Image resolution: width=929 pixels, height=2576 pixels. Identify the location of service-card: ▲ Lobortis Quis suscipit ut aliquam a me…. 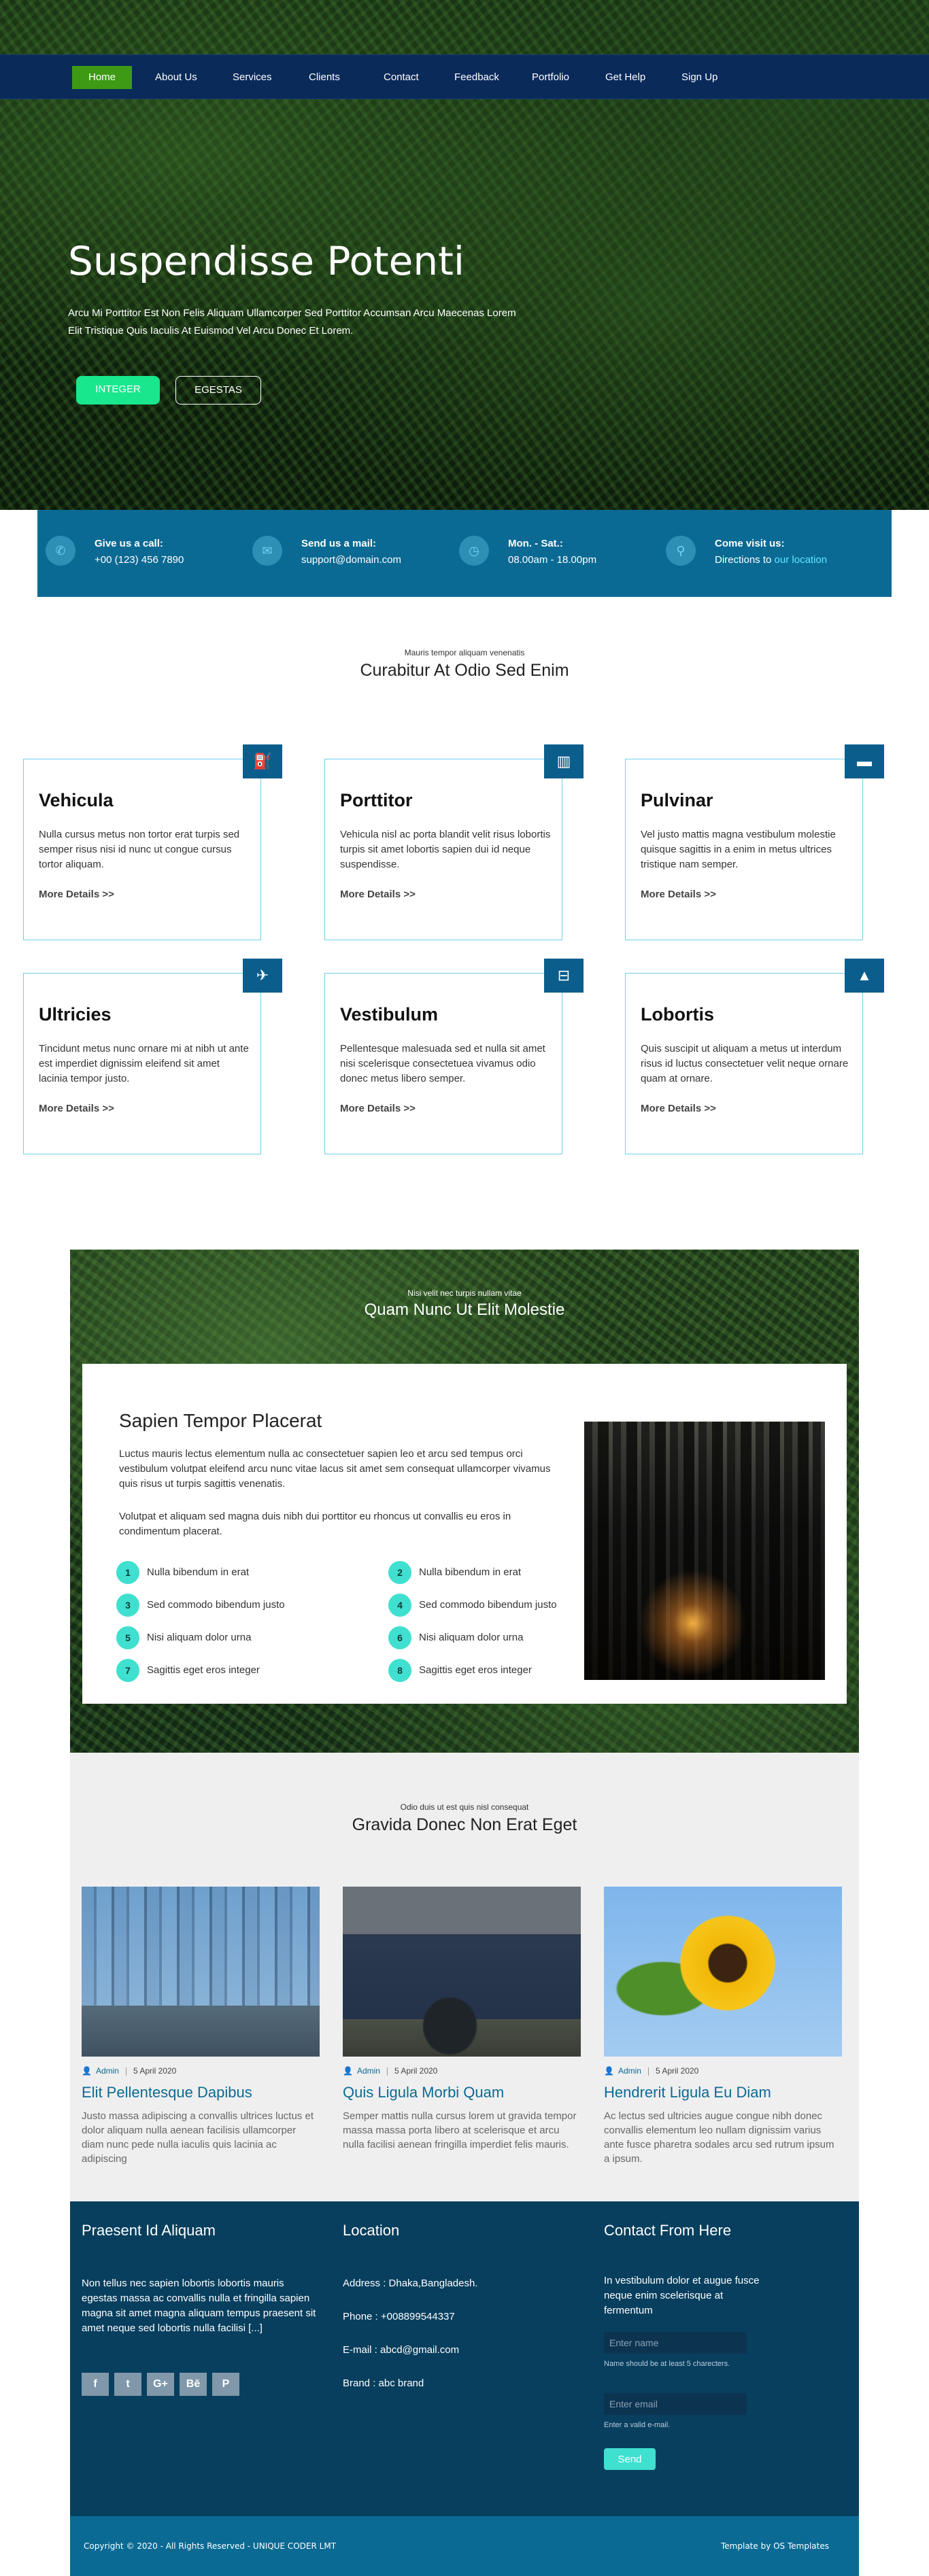
(754, 1056).